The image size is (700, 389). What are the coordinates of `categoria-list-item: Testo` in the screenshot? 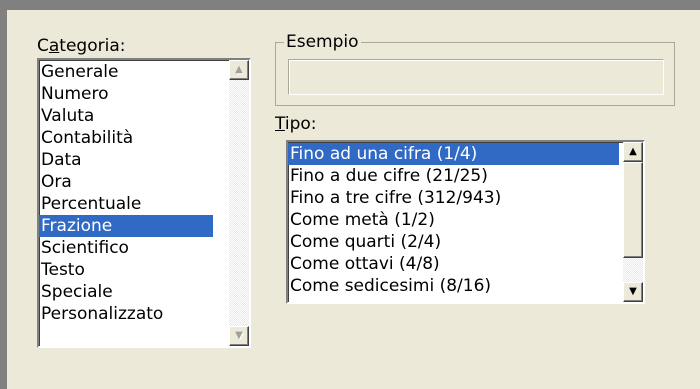 It's located at (126, 270).